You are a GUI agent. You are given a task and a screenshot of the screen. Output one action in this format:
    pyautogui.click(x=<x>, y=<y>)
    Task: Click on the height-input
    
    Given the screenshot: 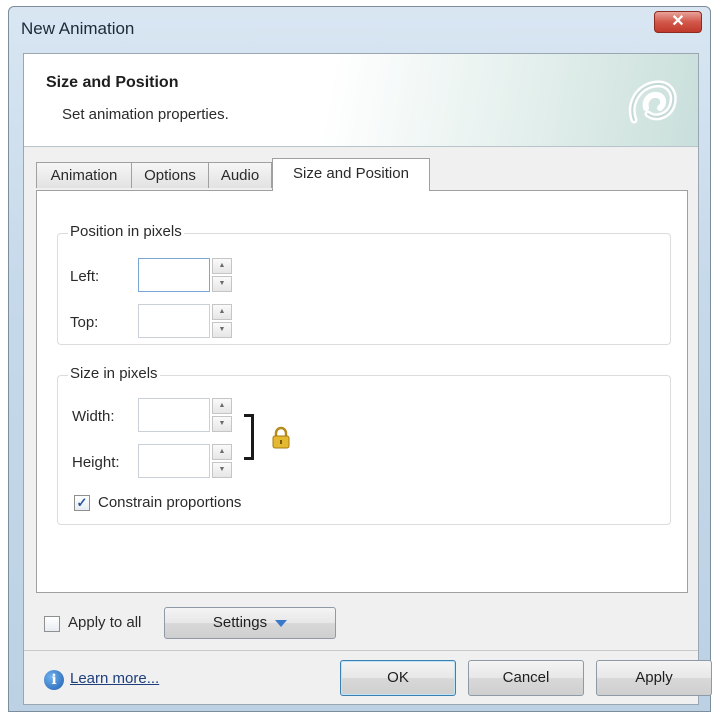 What is the action you would take?
    pyautogui.click(x=174, y=461)
    